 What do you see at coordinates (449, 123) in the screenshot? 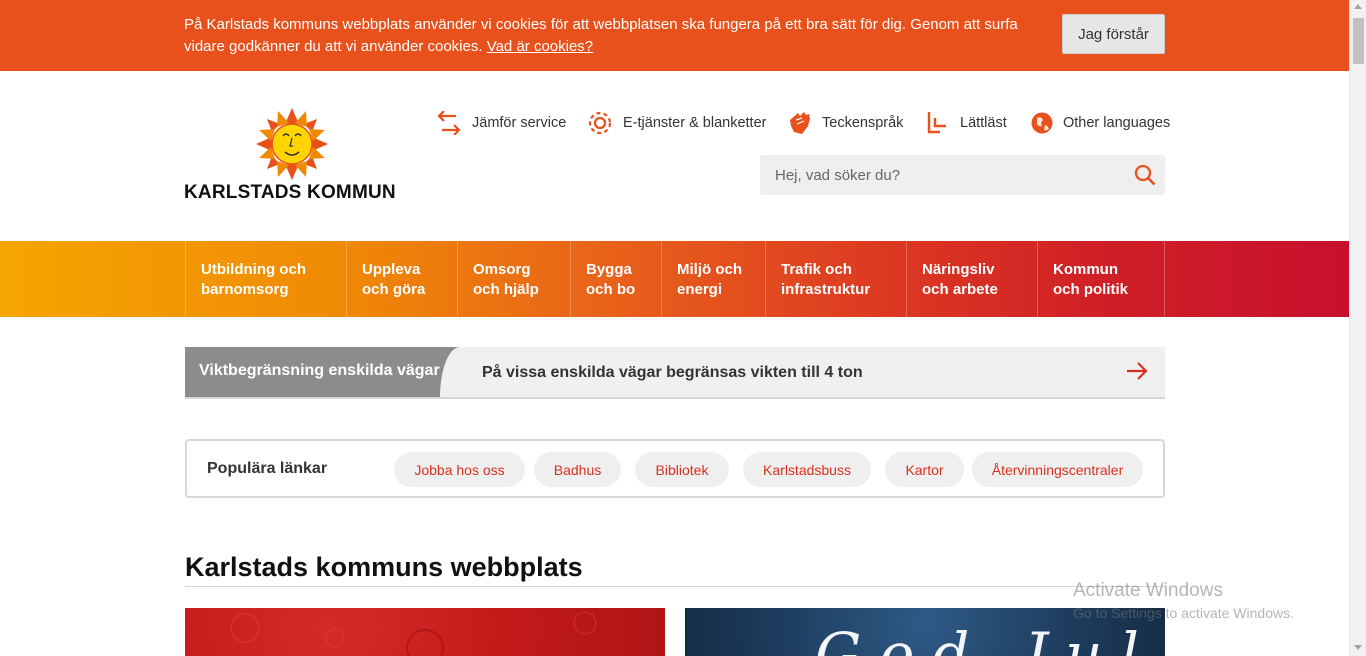
I see `compare-arrows-icon` at bounding box center [449, 123].